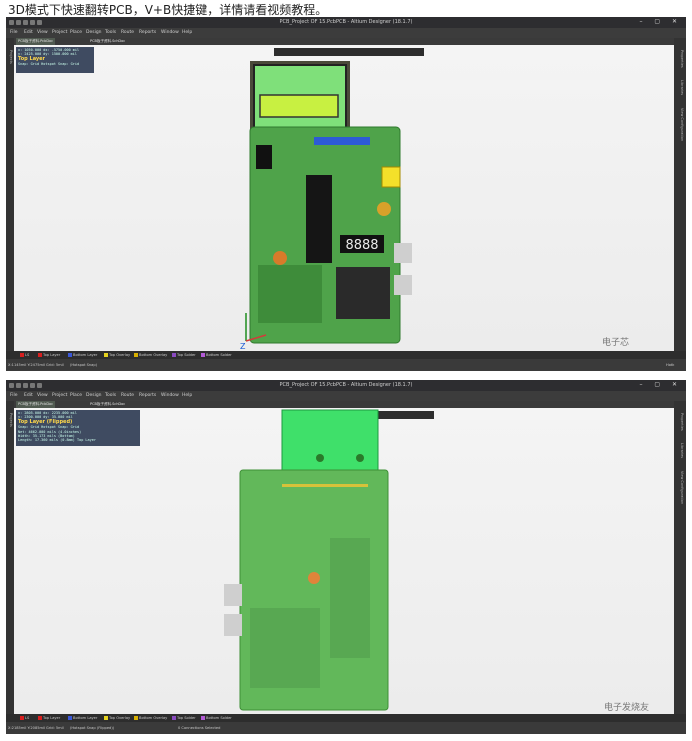 The image size is (692, 741). I want to click on crystal-oscillator, so click(384, 209).